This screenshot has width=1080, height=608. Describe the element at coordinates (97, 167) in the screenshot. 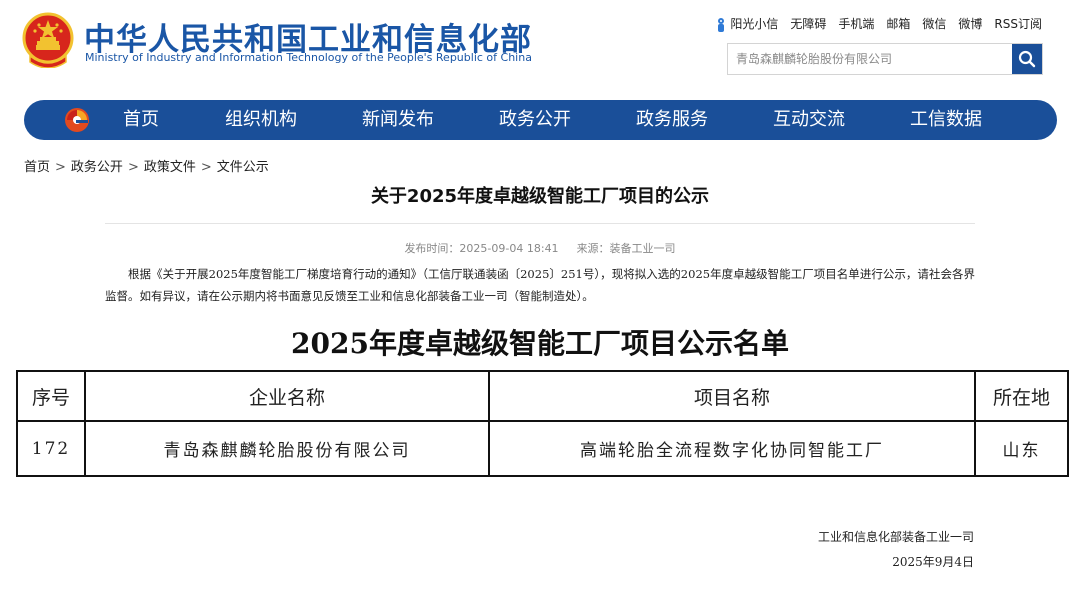

I see `breadcrumb-gov-affairs: 政务公开` at that location.